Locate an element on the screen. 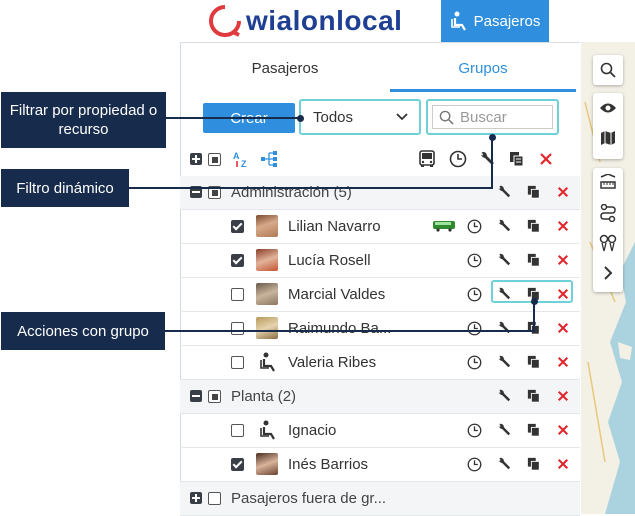 The image size is (635, 516). list-item: Lilian Navarro is located at coordinates (380, 227).